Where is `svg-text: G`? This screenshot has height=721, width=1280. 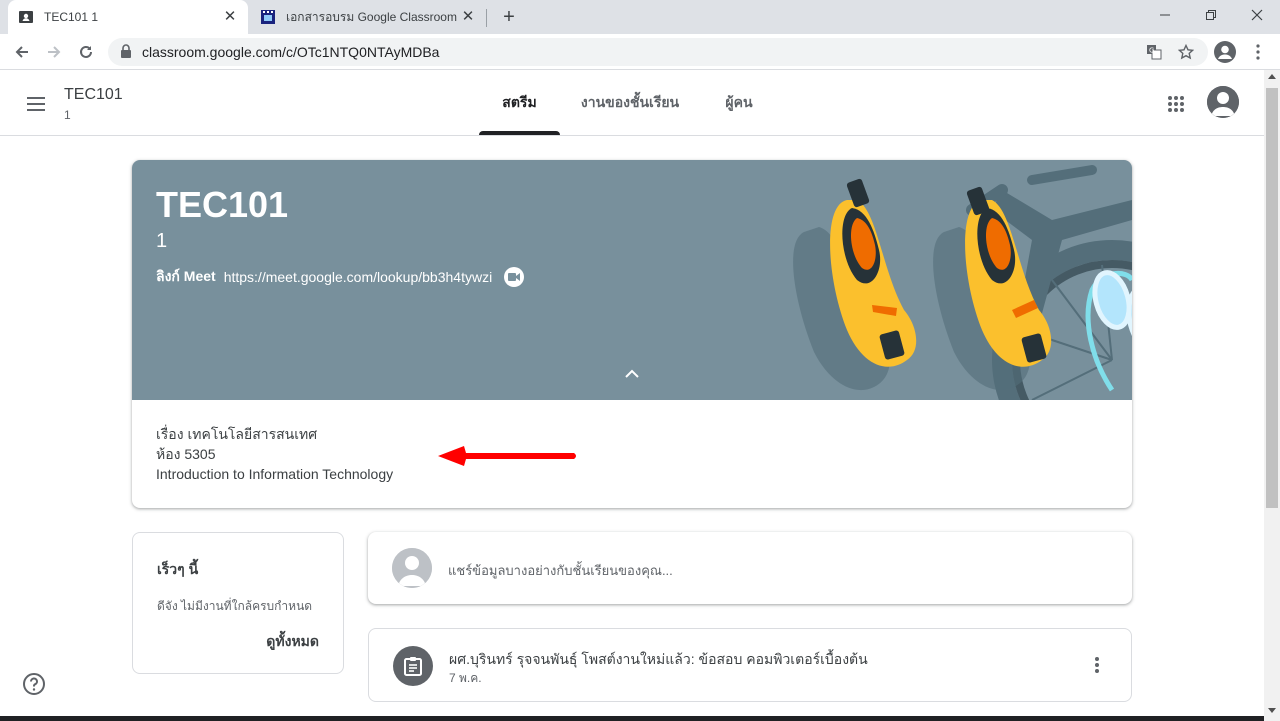
svg-text: G is located at coordinates (1151, 51).